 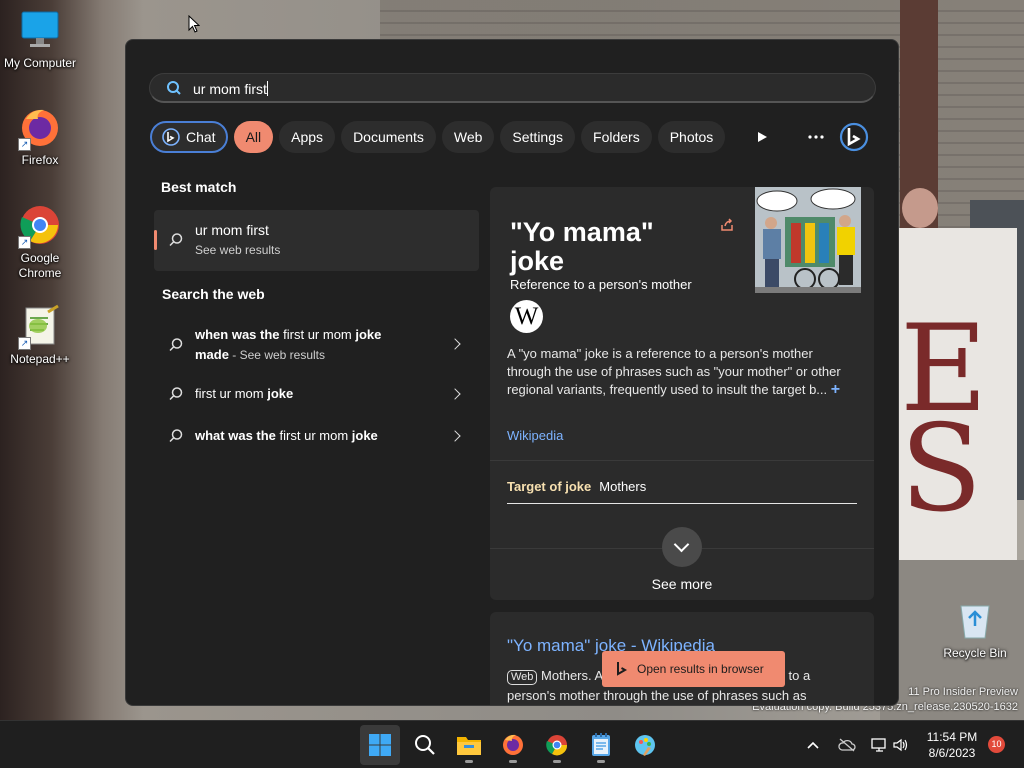 I want to click on filter-settings: Settings, so click(x=538, y=137).